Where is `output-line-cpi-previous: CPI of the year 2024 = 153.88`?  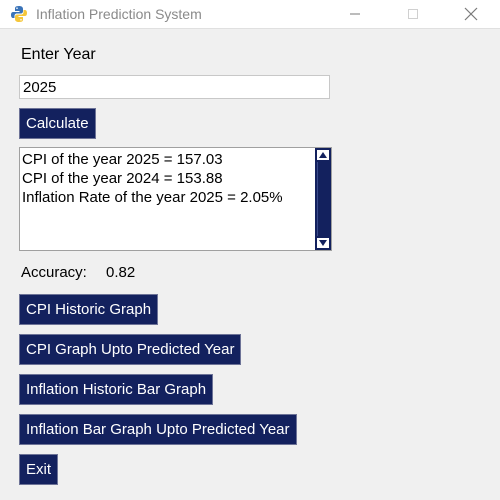
output-line-cpi-previous: CPI of the year 2024 = 153.88 is located at coordinates (122, 178).